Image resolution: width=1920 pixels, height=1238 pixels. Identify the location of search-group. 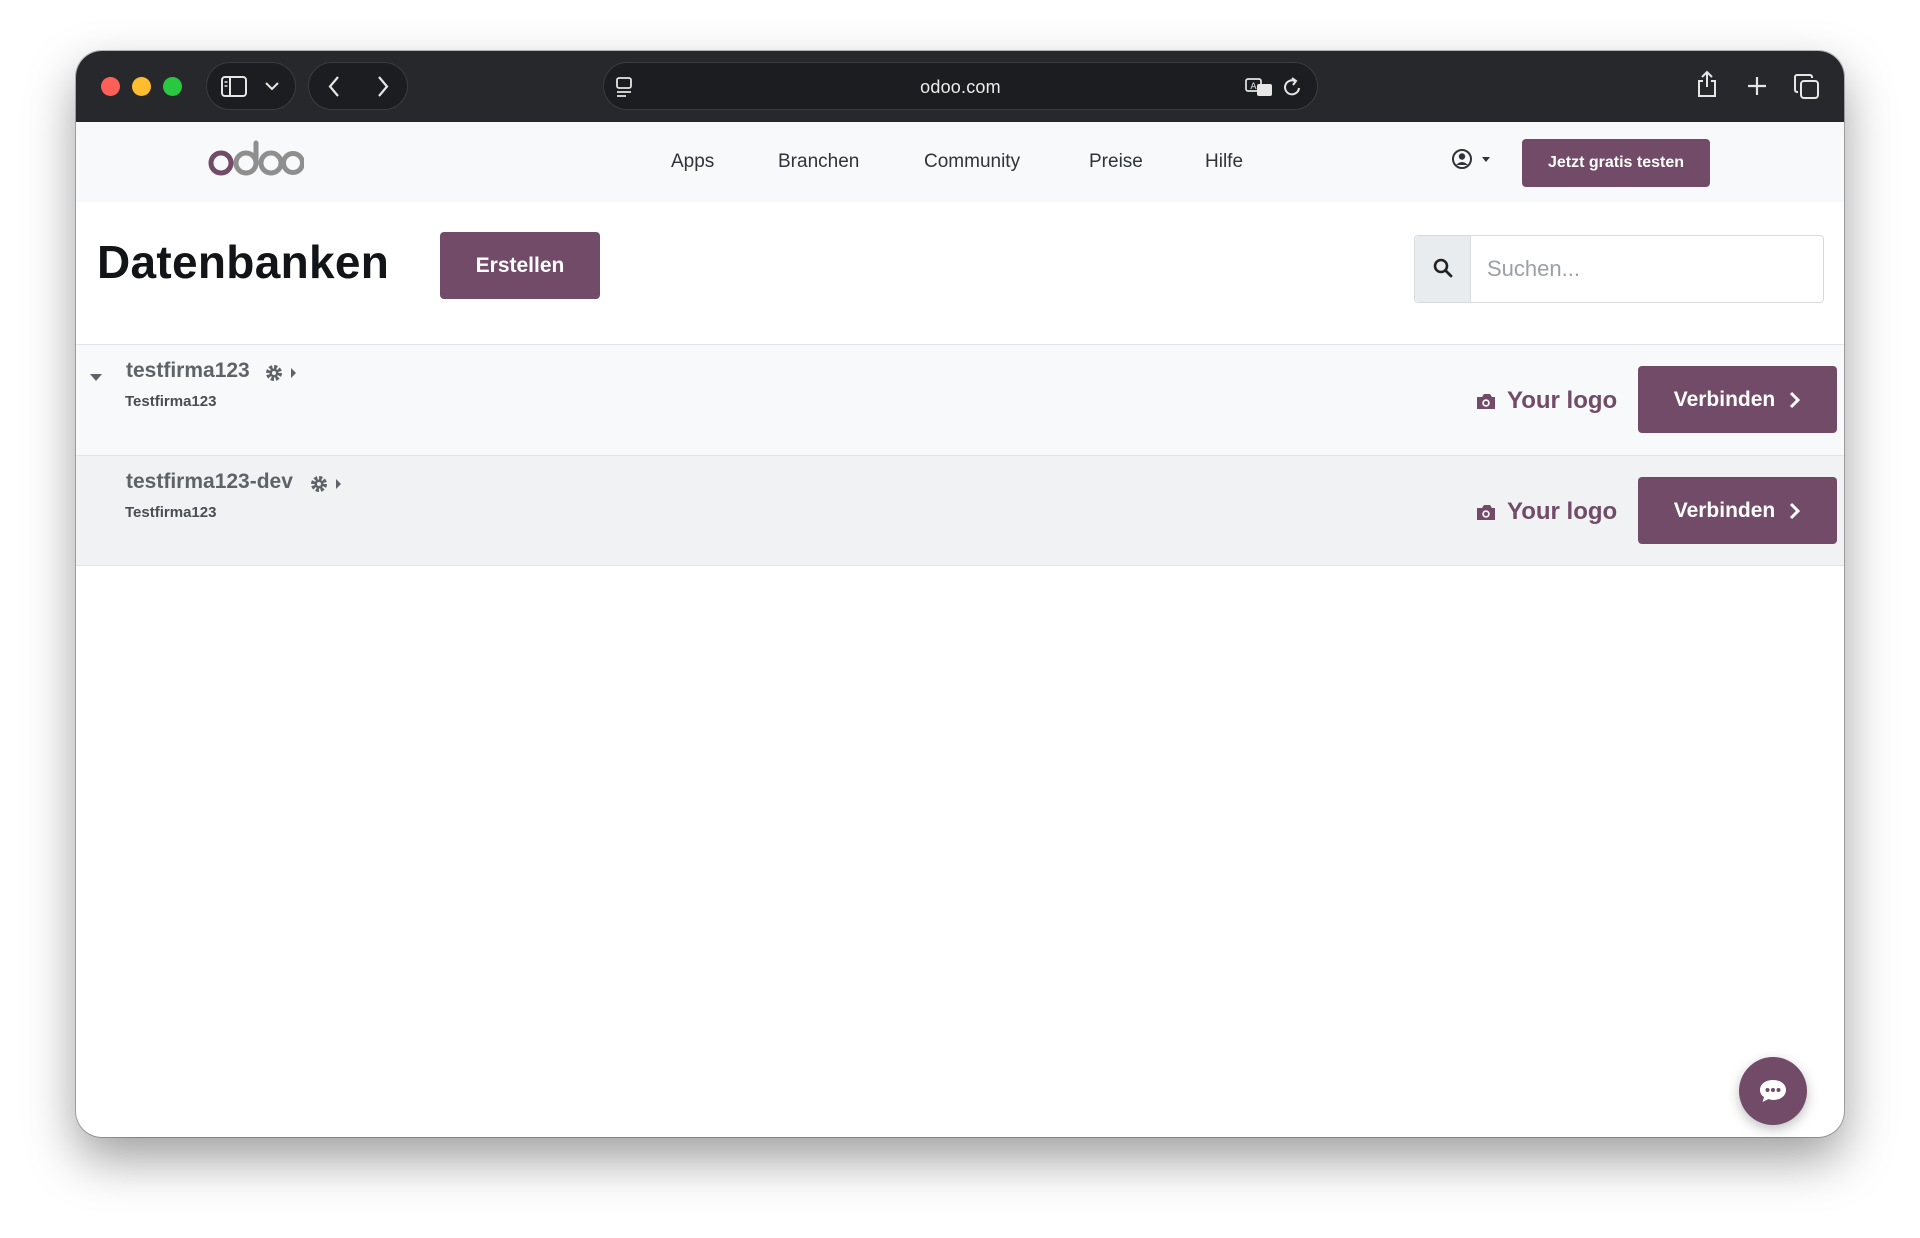
(1619, 269).